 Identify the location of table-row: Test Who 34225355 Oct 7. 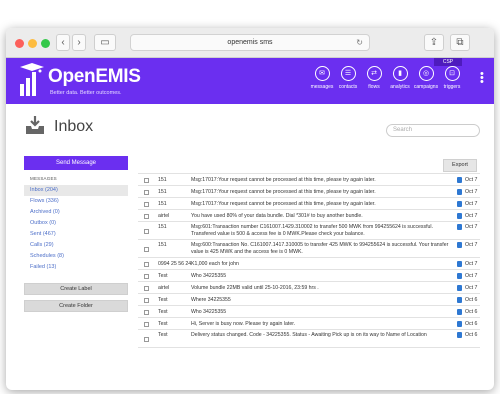
(309, 276).